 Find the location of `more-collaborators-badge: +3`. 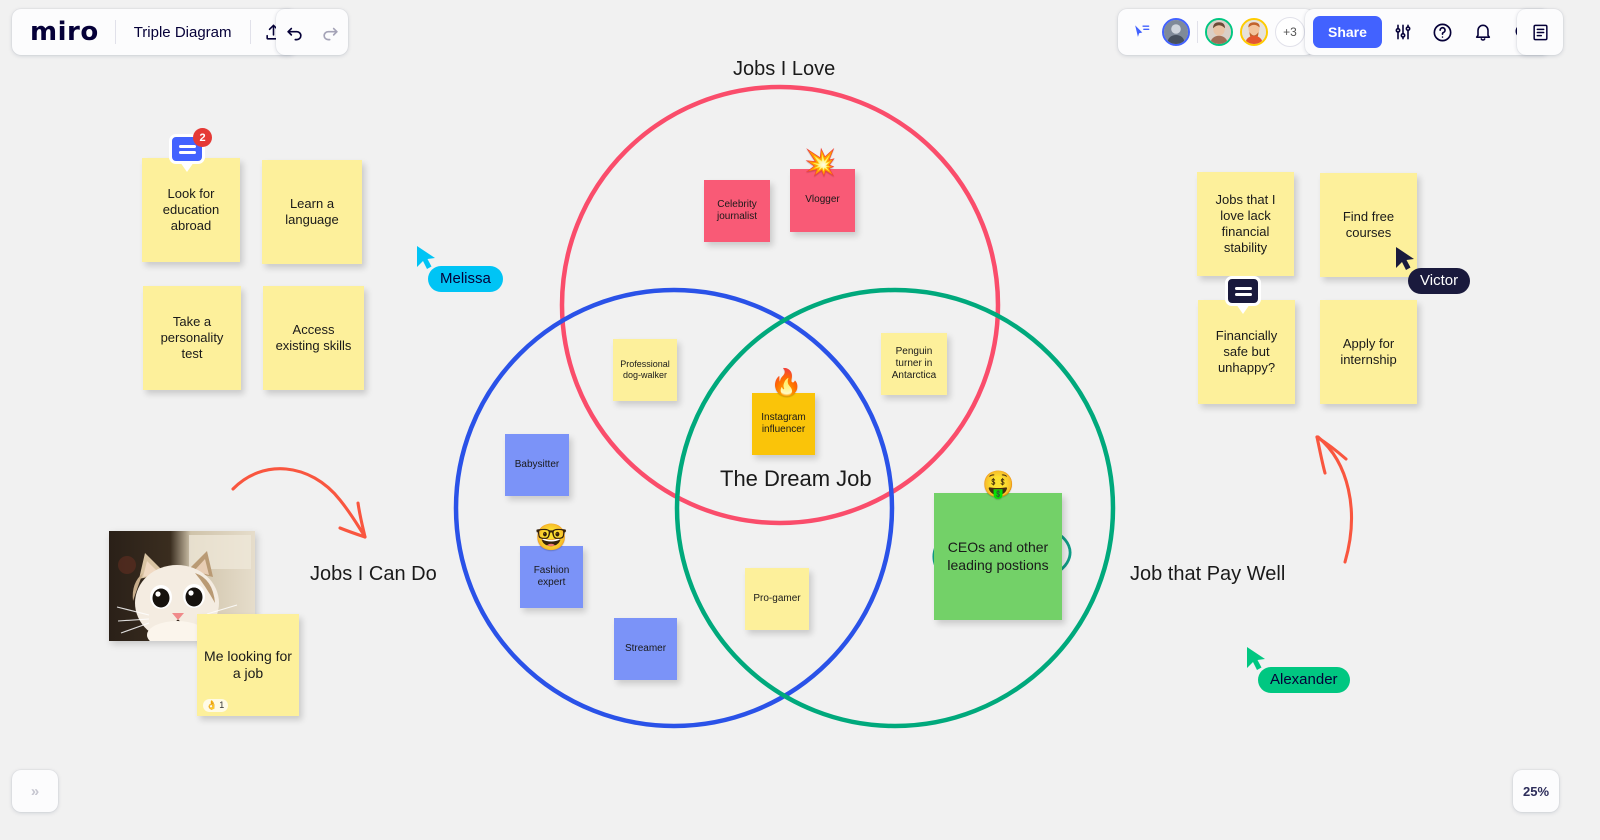

more-collaborators-badge: +3 is located at coordinates (1290, 32).